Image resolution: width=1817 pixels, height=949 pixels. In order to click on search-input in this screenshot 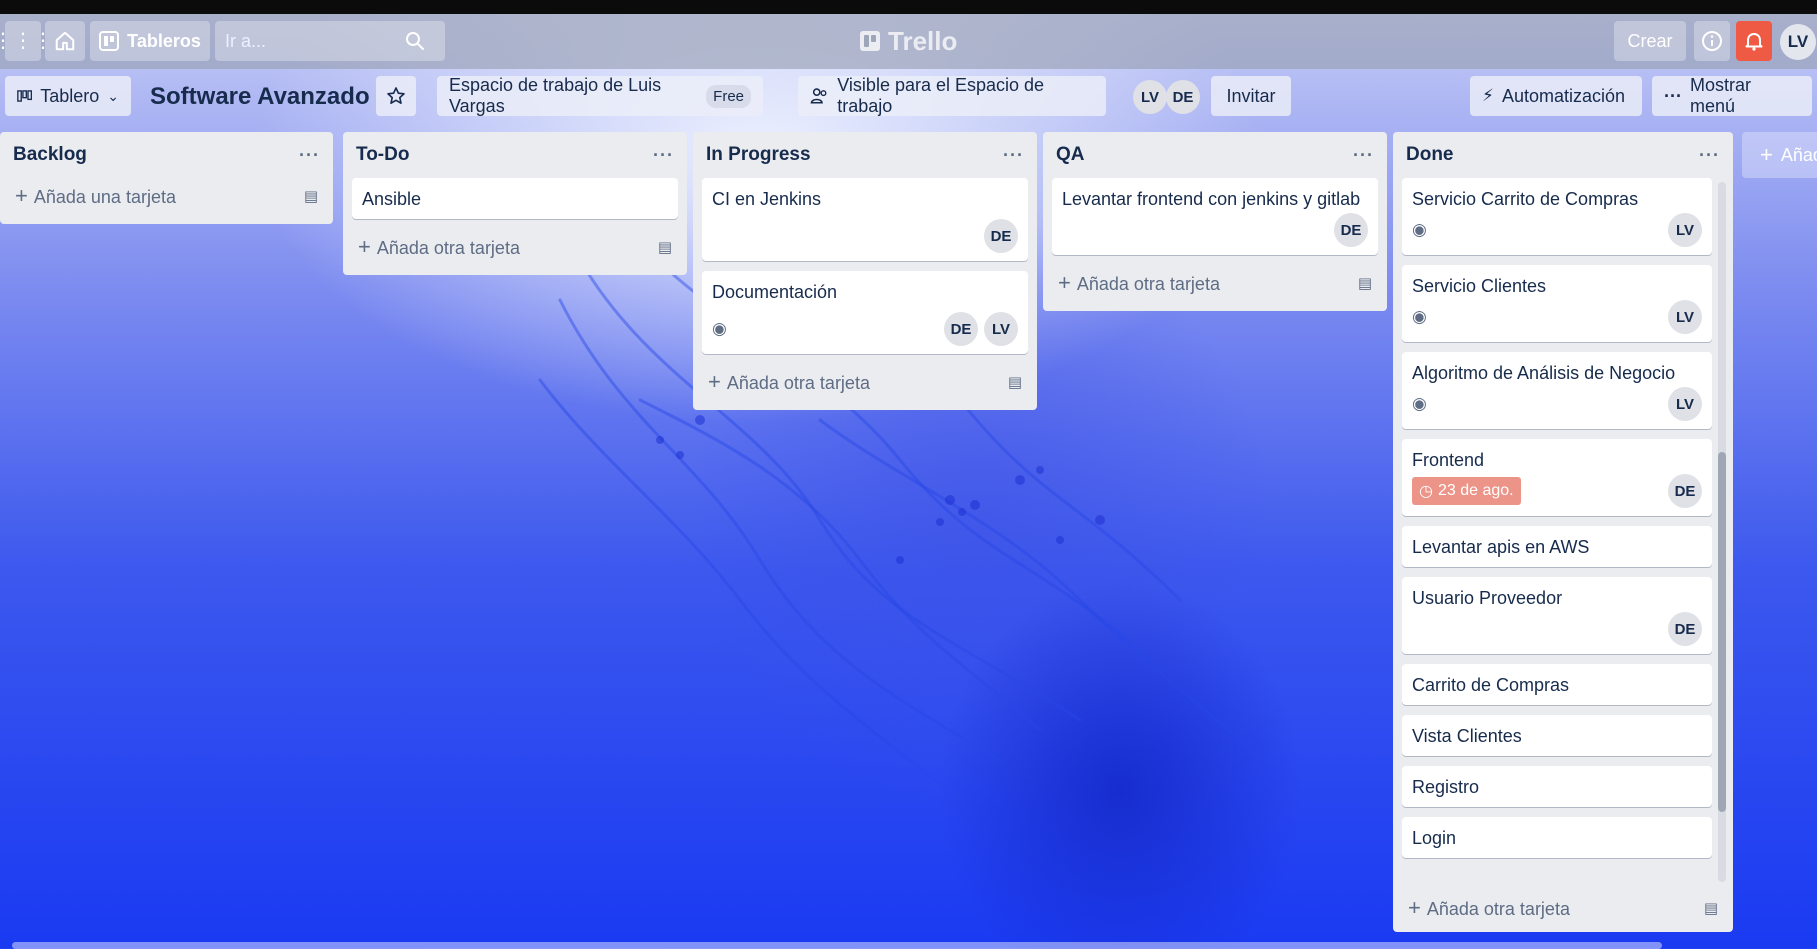, I will do `click(315, 41)`.